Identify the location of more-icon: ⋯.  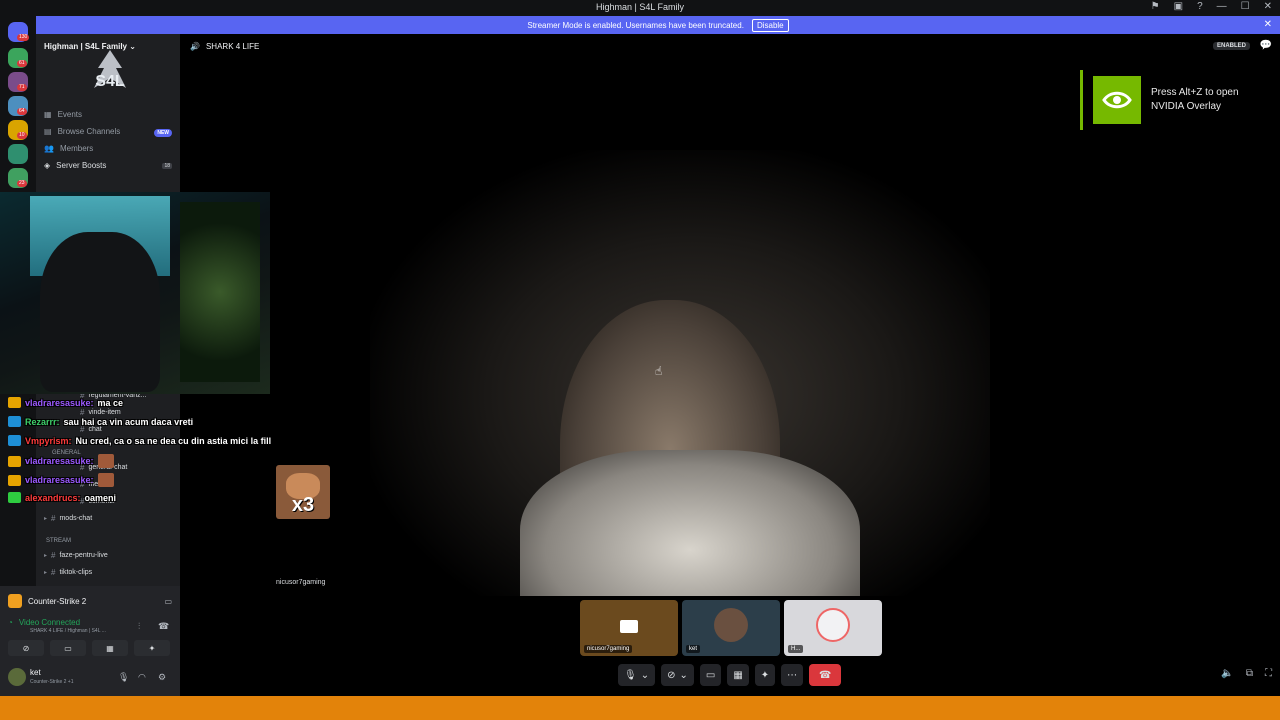
(792, 675).